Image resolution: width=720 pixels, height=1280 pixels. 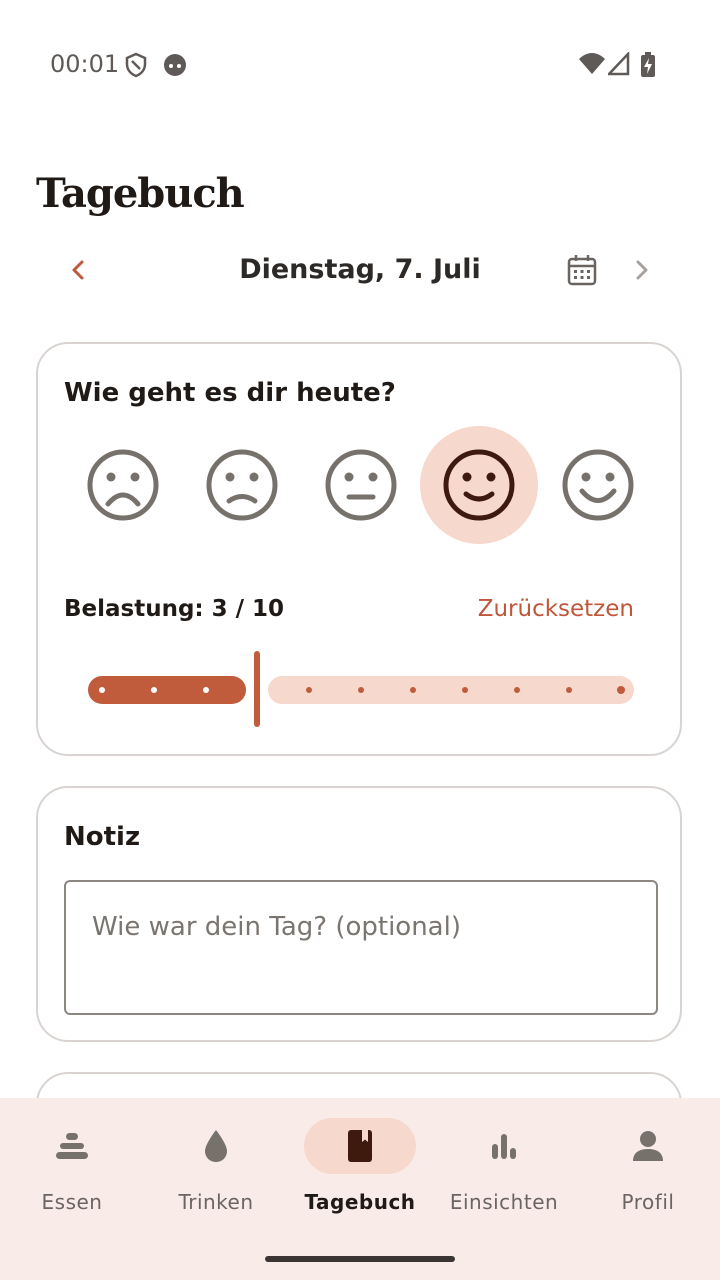 What do you see at coordinates (102, 837) in the screenshot?
I see `note-title: Notiz` at bounding box center [102, 837].